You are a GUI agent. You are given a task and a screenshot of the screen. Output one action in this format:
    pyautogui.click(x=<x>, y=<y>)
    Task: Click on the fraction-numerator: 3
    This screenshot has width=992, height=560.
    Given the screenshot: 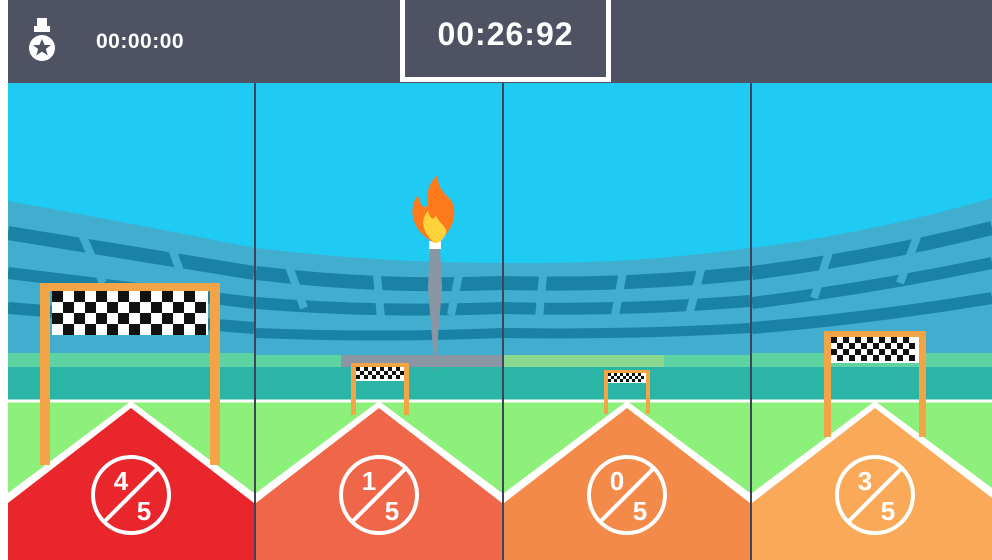 What is the action you would take?
    pyautogui.click(x=865, y=481)
    